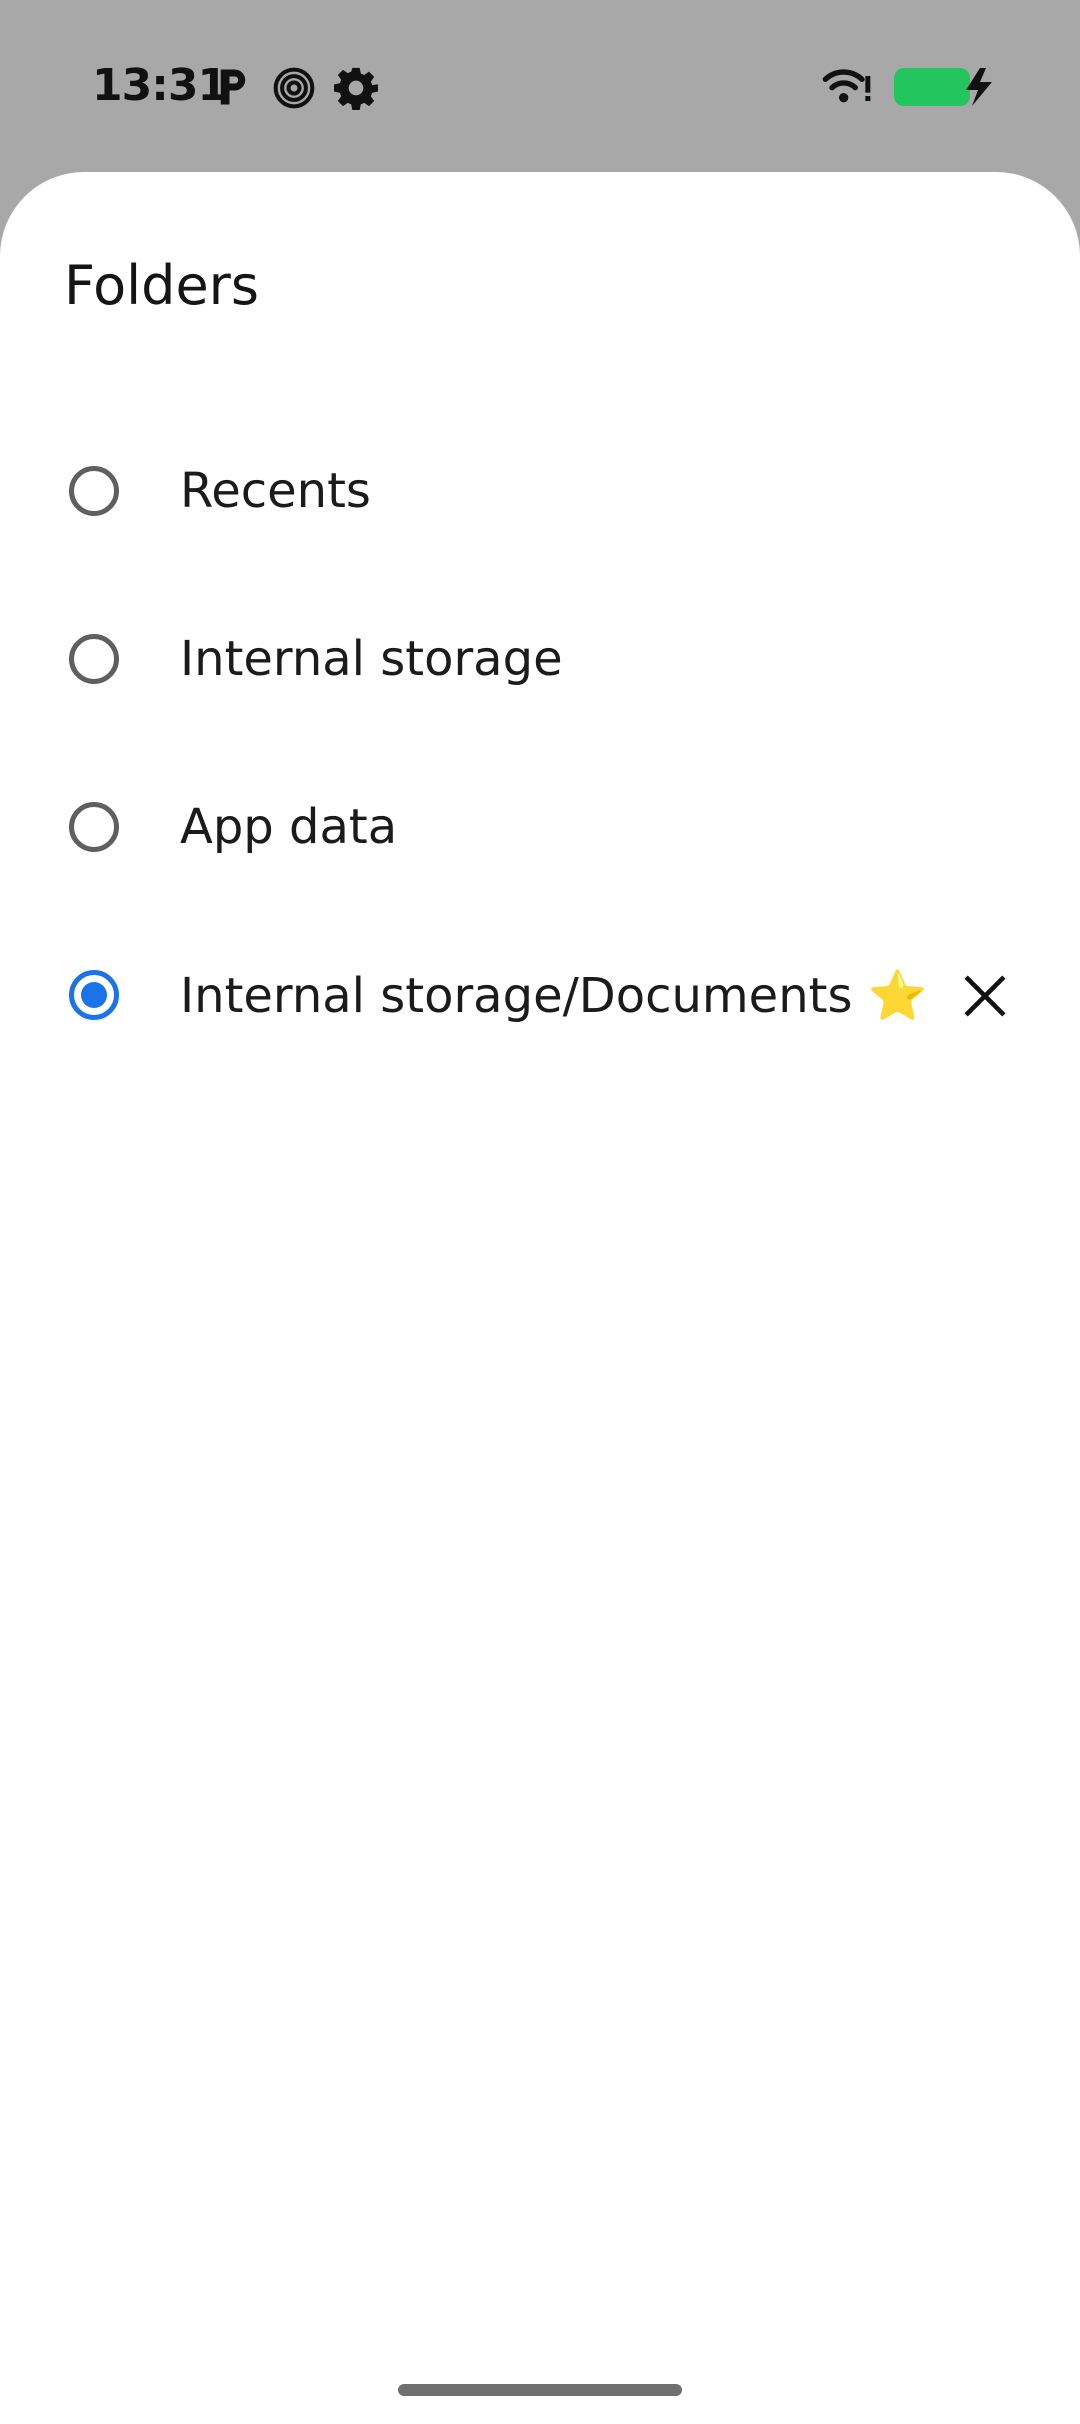 The width and height of the screenshot is (1080, 2424). What do you see at coordinates (540, 2390) in the screenshot?
I see `home-indicator` at bounding box center [540, 2390].